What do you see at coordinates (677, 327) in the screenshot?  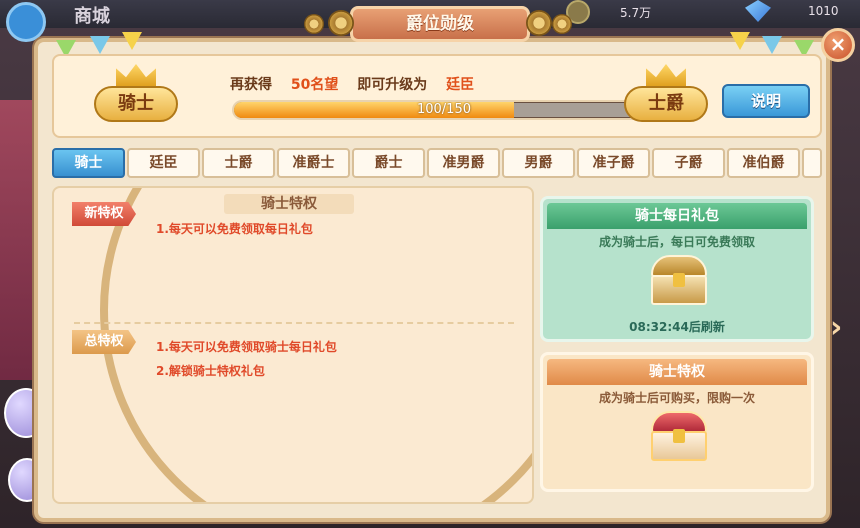 I see `daily-gift-timer: 08:32:44后刷新` at bounding box center [677, 327].